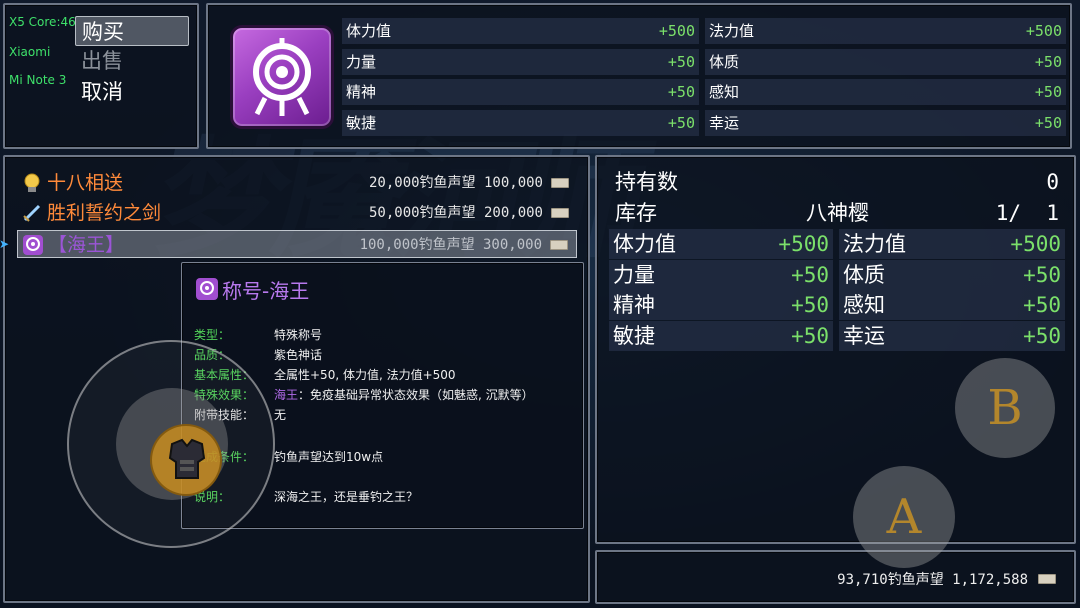 The width and height of the screenshot is (1080, 608). I want to click on shop-item-name: 【海王】, so click(86, 245).